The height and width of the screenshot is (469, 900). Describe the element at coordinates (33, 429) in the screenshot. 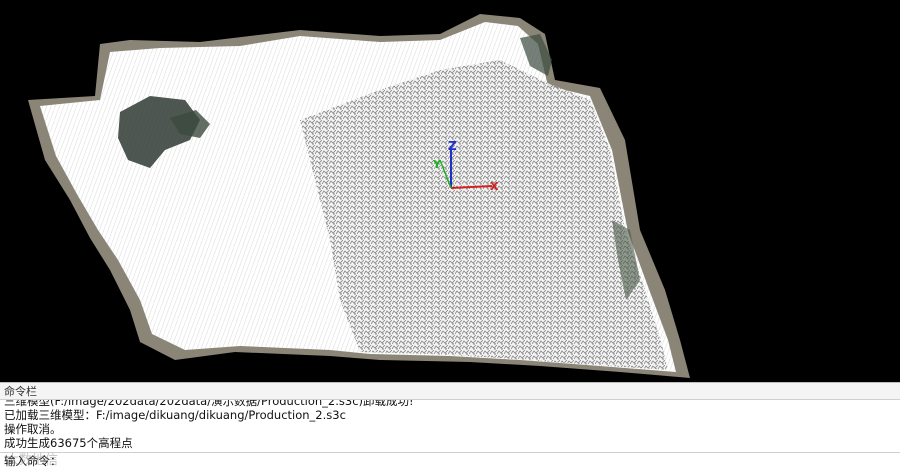

I see `log-line-3: 操作取消。` at that location.